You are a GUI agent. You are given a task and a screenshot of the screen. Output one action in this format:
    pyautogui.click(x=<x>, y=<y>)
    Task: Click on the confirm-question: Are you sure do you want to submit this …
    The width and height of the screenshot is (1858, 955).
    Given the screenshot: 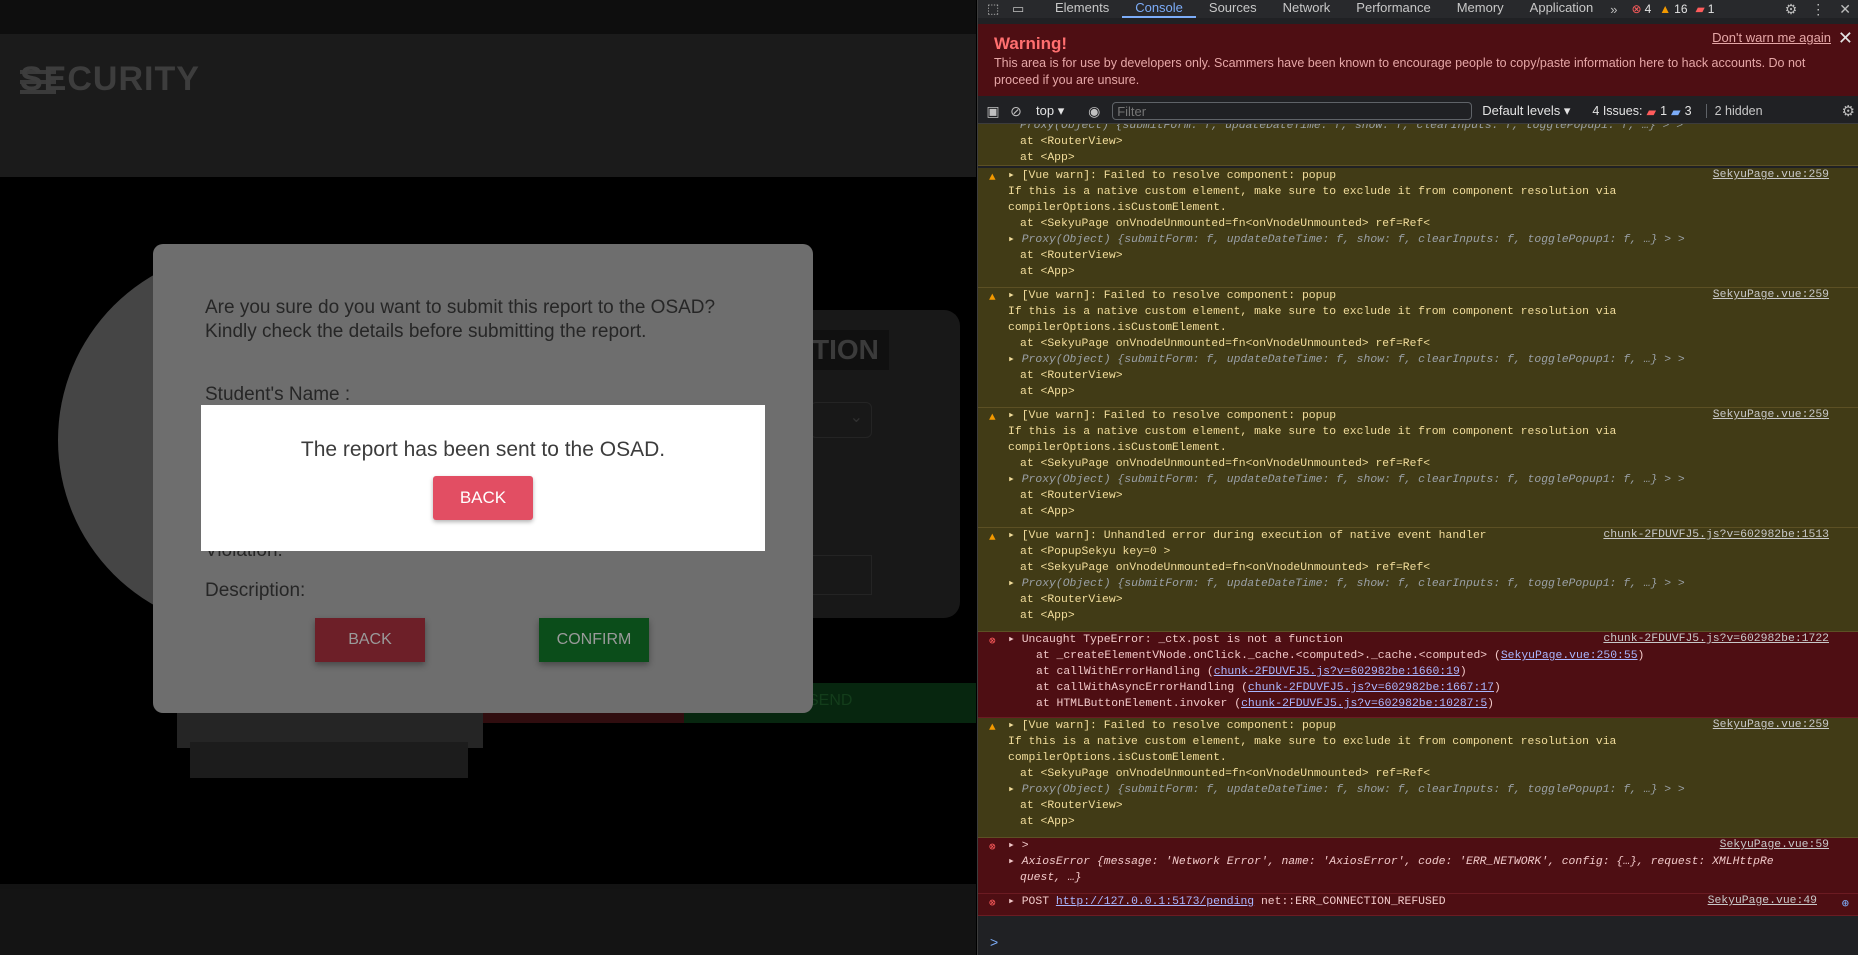 What is the action you would take?
    pyautogui.click(x=460, y=319)
    